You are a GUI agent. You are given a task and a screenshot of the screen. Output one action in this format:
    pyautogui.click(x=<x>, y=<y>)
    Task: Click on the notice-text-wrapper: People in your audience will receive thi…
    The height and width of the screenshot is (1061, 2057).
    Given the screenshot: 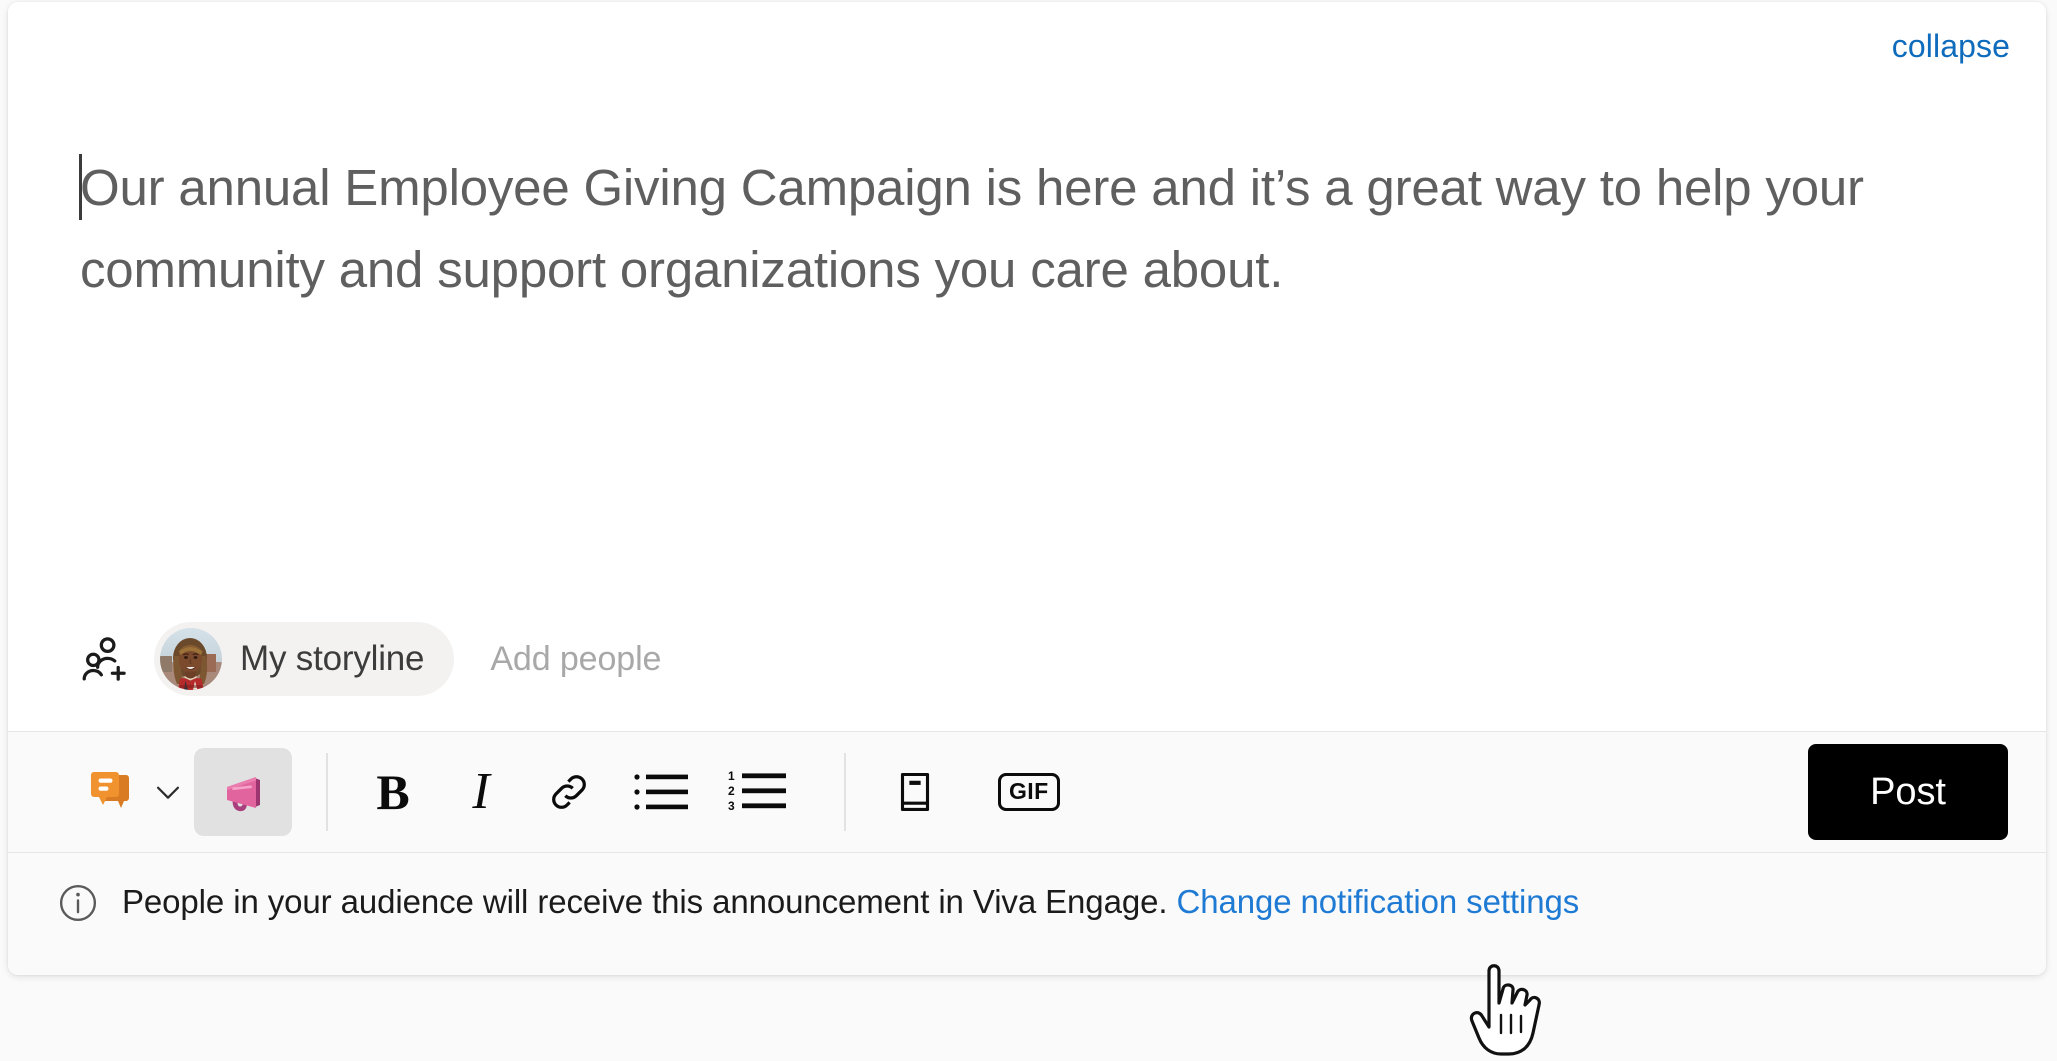 What is the action you would take?
    pyautogui.click(x=850, y=902)
    